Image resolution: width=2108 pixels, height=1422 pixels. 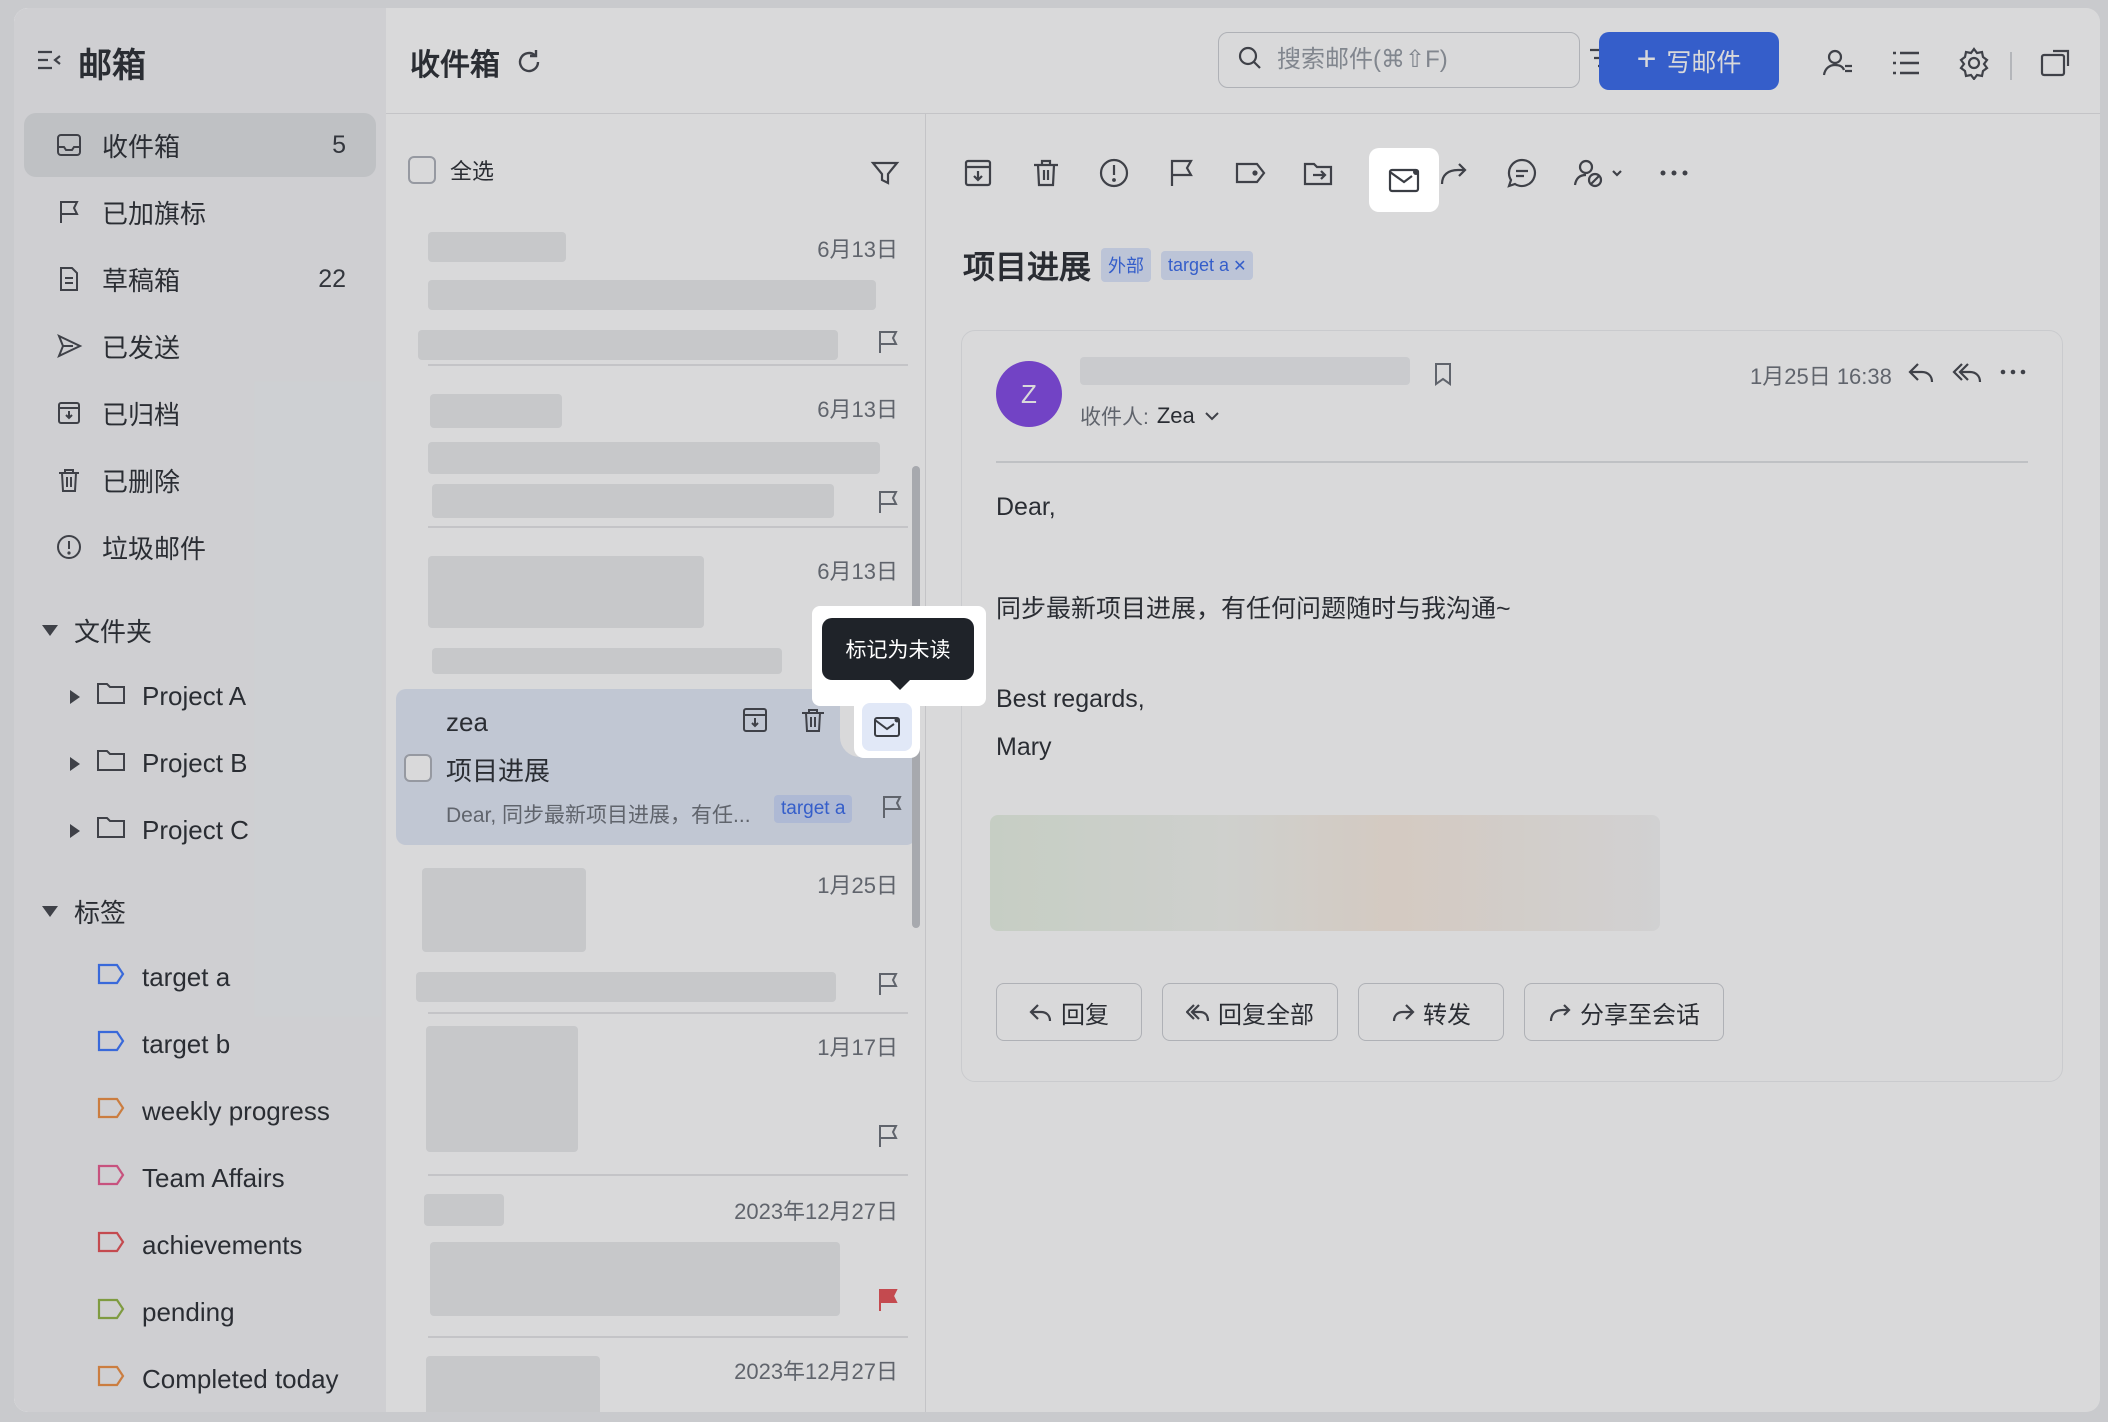 What do you see at coordinates (111, 696) in the screenshot?
I see `folder-icon` at bounding box center [111, 696].